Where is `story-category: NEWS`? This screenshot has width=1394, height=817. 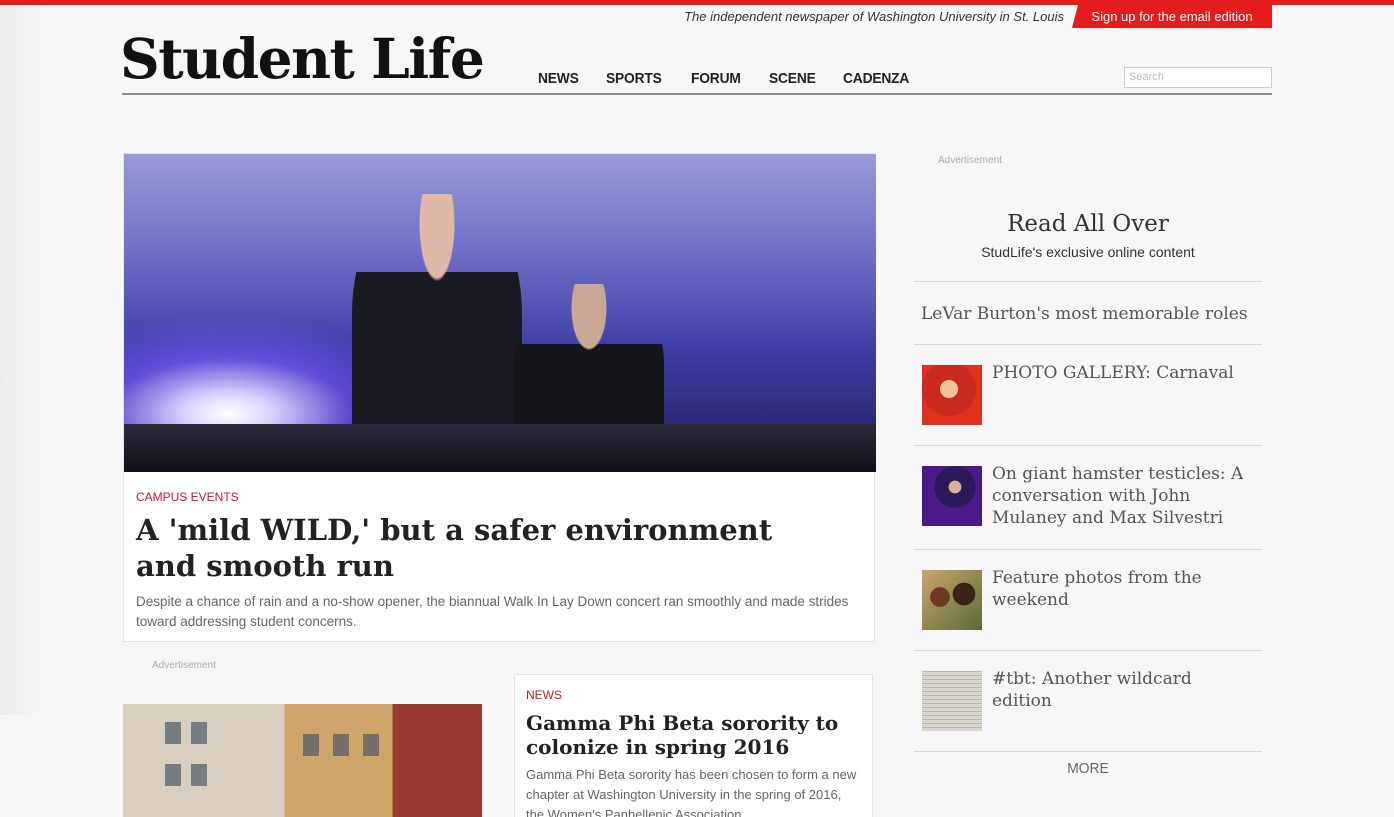
story-category: NEWS is located at coordinates (544, 695).